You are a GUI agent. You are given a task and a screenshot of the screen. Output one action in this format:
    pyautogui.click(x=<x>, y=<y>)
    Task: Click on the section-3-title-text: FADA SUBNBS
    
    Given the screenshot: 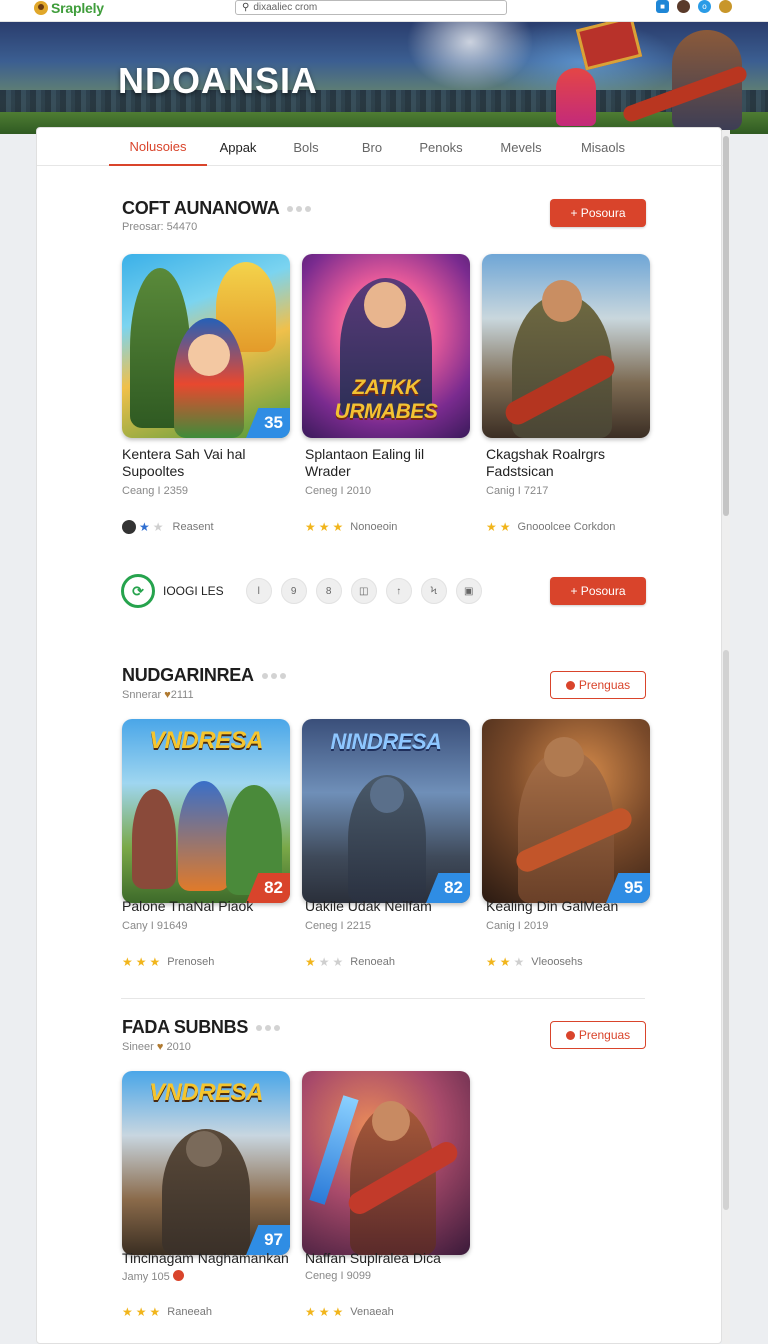 What is the action you would take?
    pyautogui.click(x=185, y=1027)
    